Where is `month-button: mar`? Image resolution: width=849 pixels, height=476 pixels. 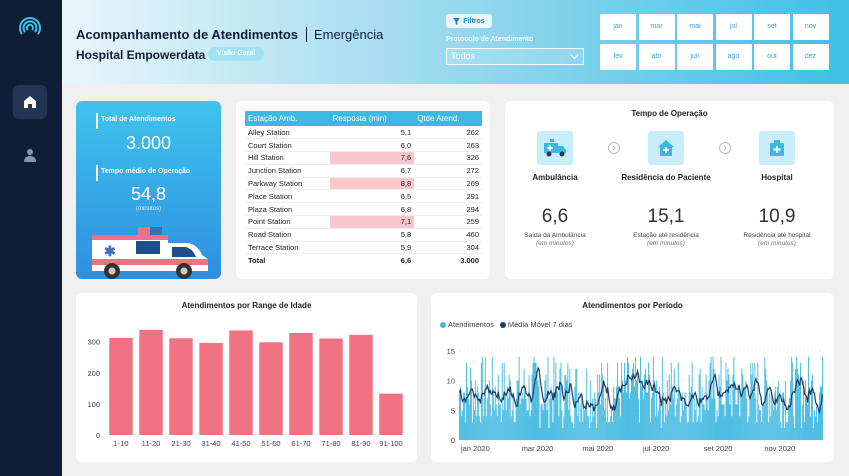
month-button: mar is located at coordinates (656, 27).